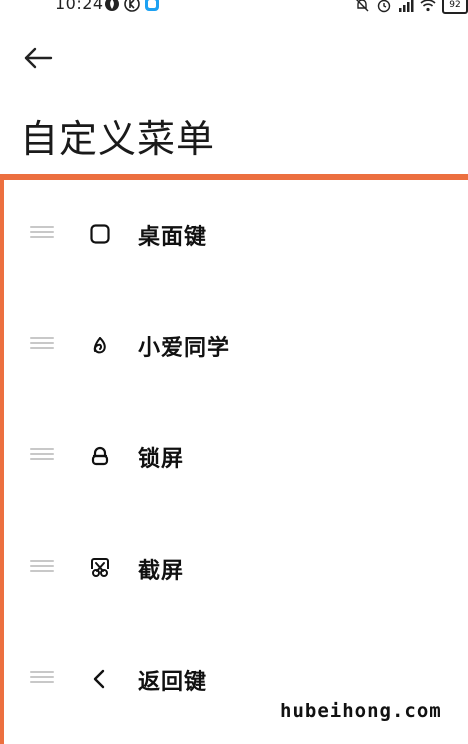 This screenshot has width=468, height=744. I want to click on menu-item-screenshot: 截屏, so click(234, 568).